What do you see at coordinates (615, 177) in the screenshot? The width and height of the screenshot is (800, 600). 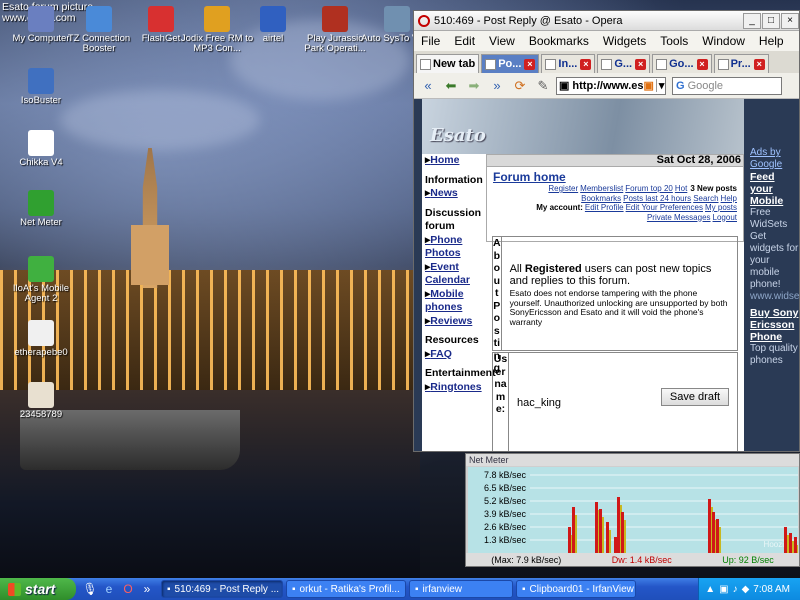 I see `forum-home-link: Forum home` at bounding box center [615, 177].